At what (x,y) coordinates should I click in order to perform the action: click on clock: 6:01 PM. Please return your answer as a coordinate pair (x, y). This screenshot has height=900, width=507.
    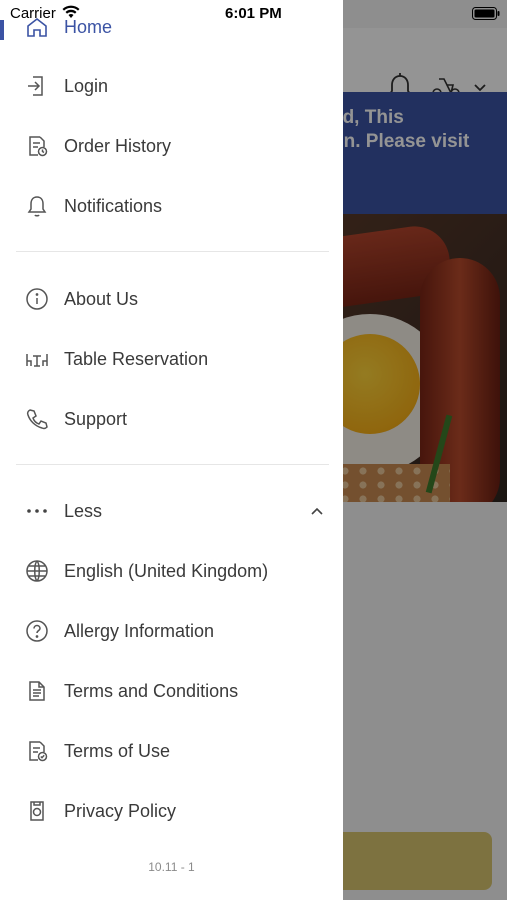
    Looking at the image, I should click on (253, 13).